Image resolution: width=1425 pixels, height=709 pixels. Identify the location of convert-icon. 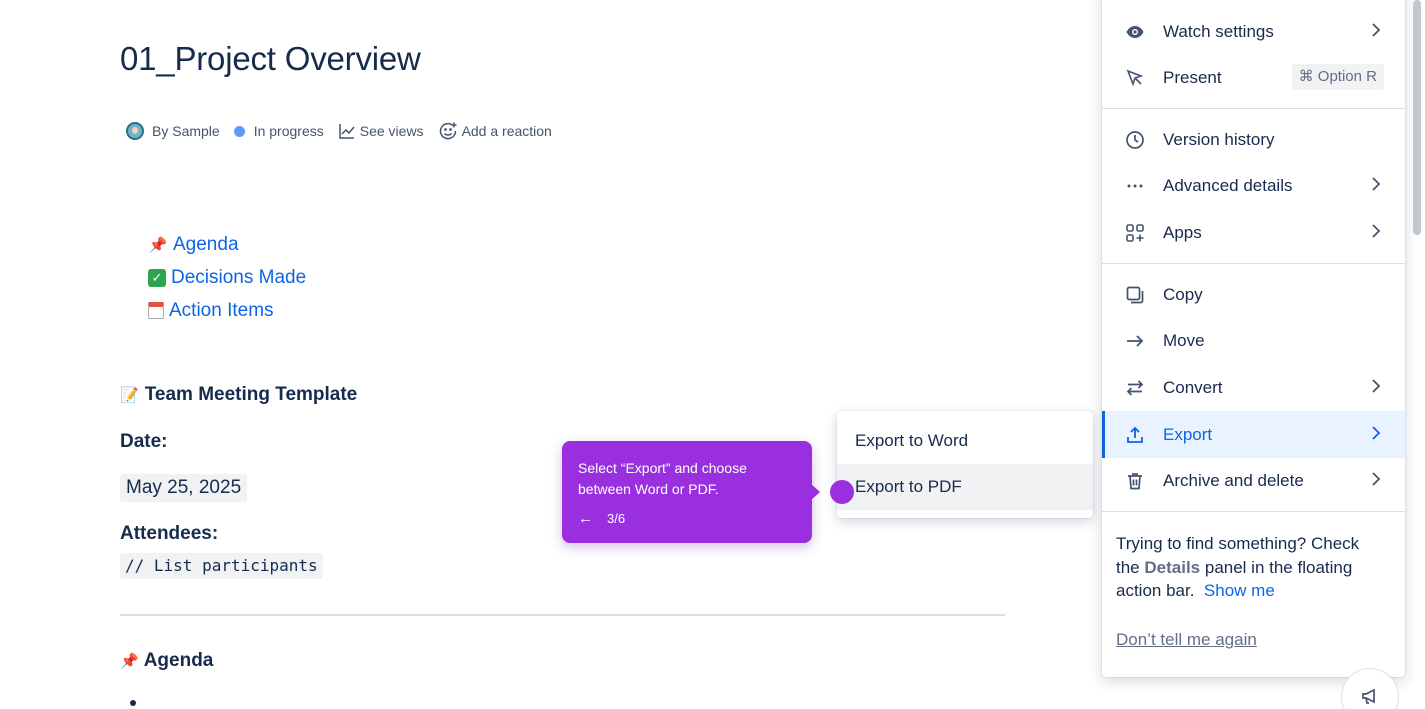
(1135, 388).